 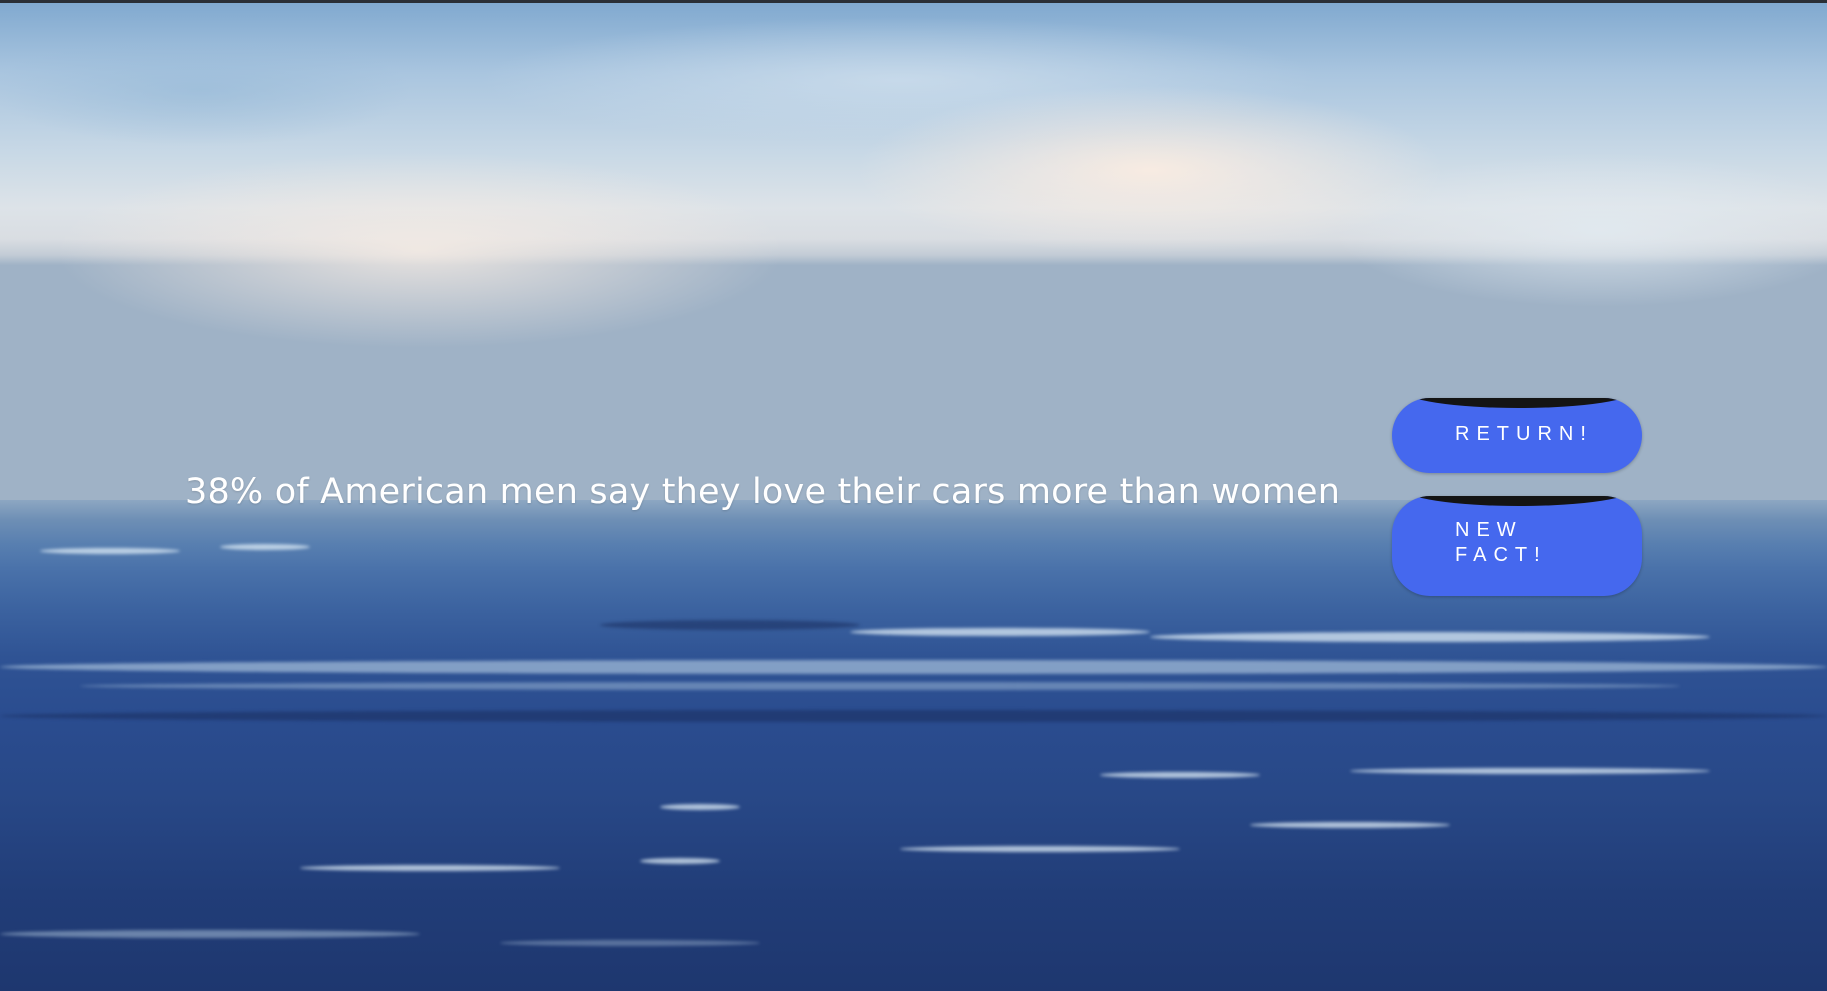 I want to click on return-button: RETURN!, so click(x=1517, y=435).